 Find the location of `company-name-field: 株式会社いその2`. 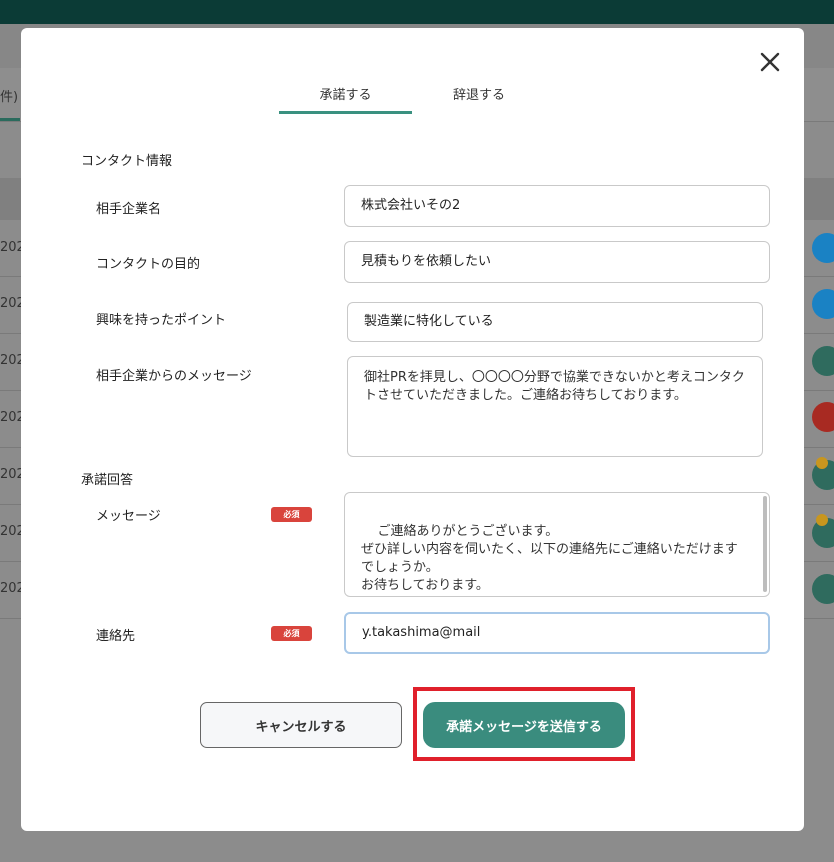

company-name-field: 株式会社いその2 is located at coordinates (557, 206).